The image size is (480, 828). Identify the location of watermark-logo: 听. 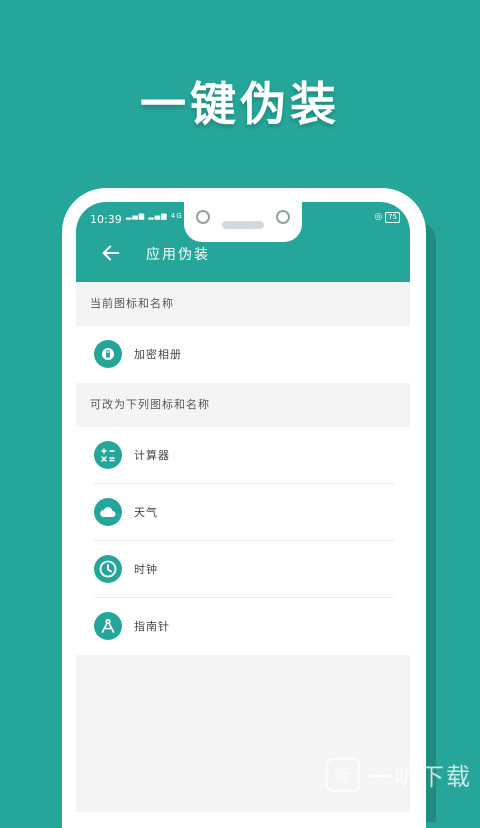
(343, 774).